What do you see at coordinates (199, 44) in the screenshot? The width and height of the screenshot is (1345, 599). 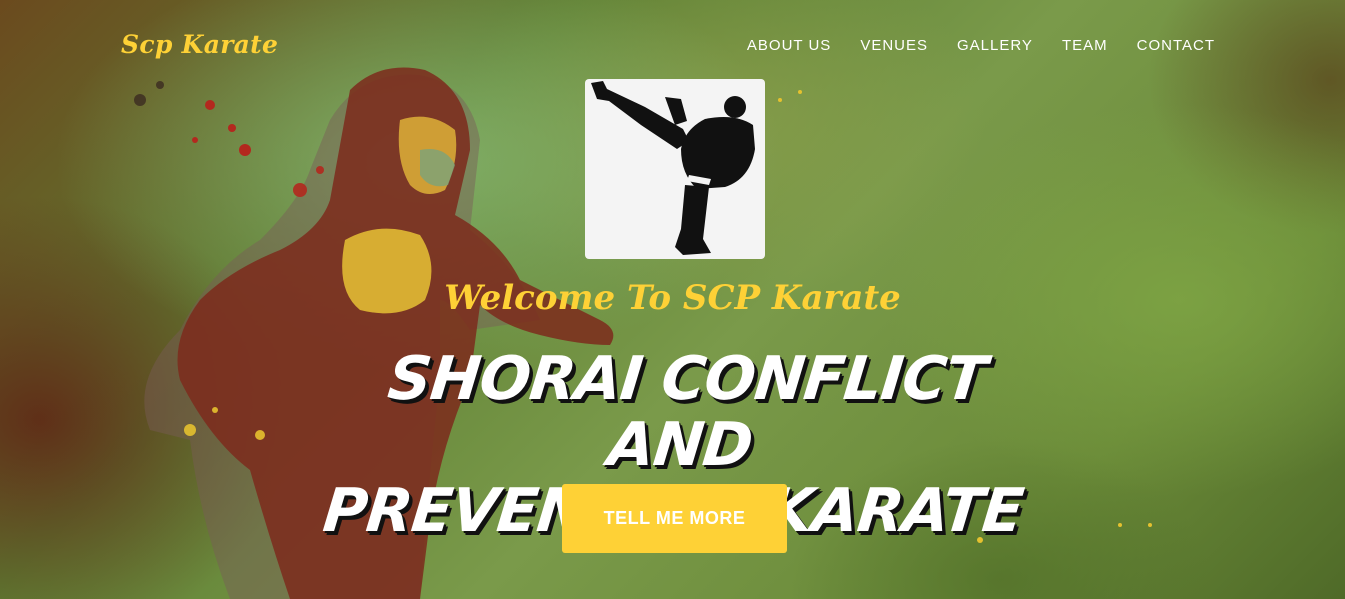 I see `navbar-brand: Scp Karate` at bounding box center [199, 44].